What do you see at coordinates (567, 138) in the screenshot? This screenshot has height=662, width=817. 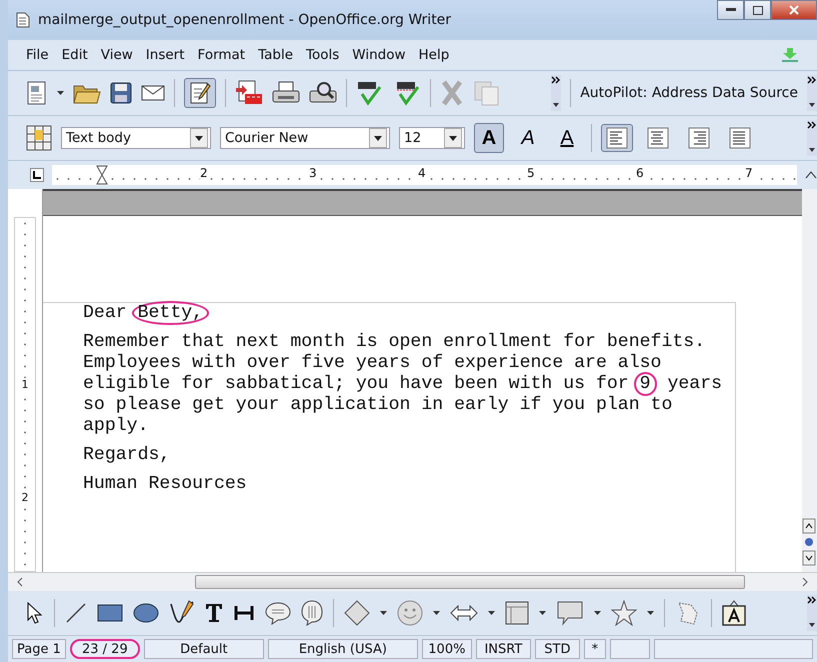 I see `underline-button: A` at bounding box center [567, 138].